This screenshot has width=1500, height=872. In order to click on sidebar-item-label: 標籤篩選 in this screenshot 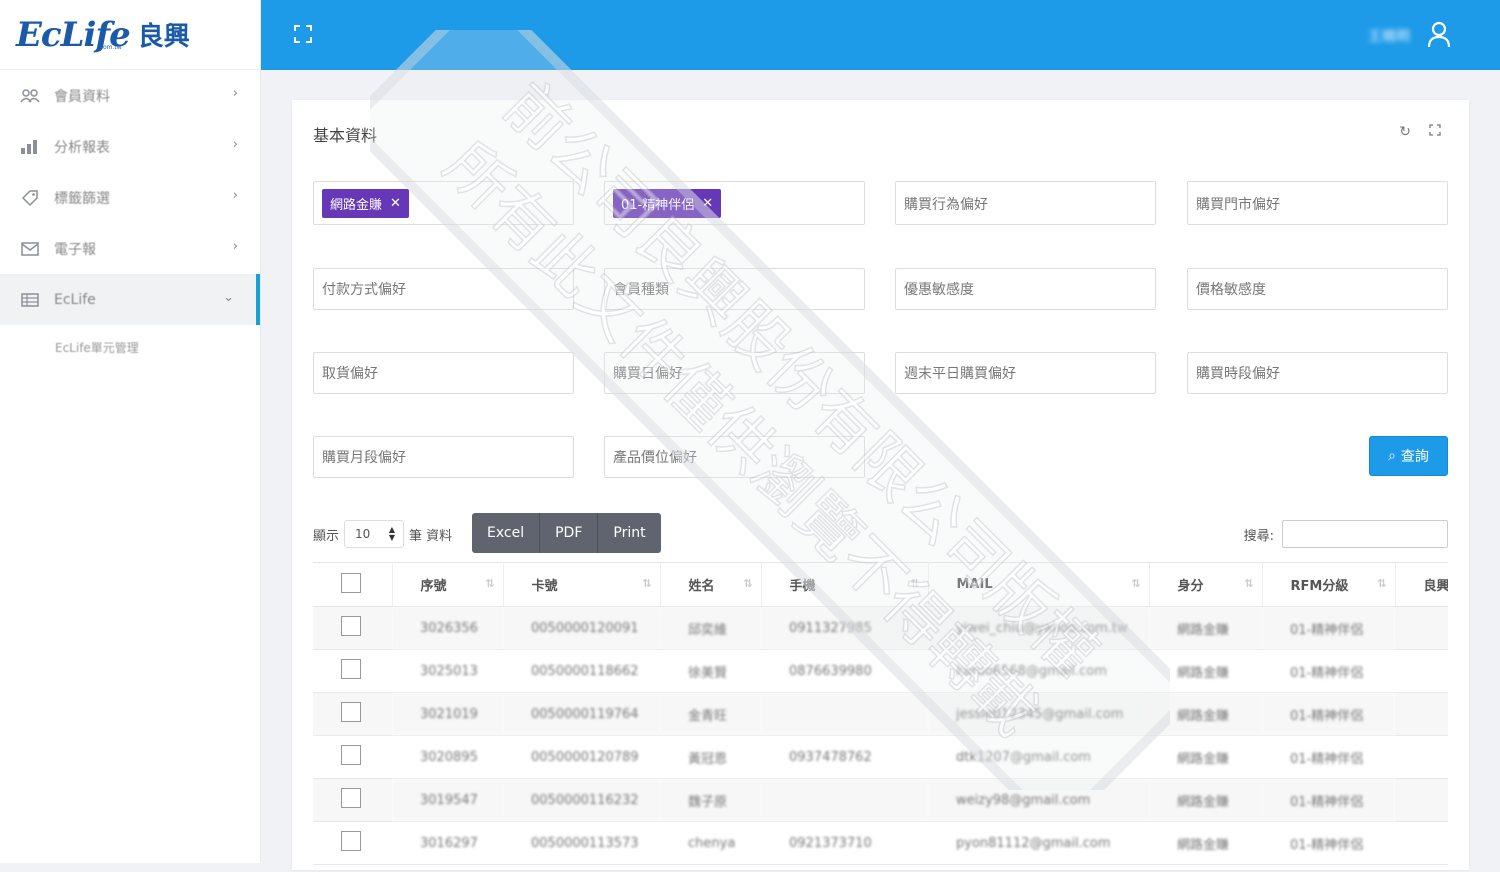, I will do `click(82, 198)`.